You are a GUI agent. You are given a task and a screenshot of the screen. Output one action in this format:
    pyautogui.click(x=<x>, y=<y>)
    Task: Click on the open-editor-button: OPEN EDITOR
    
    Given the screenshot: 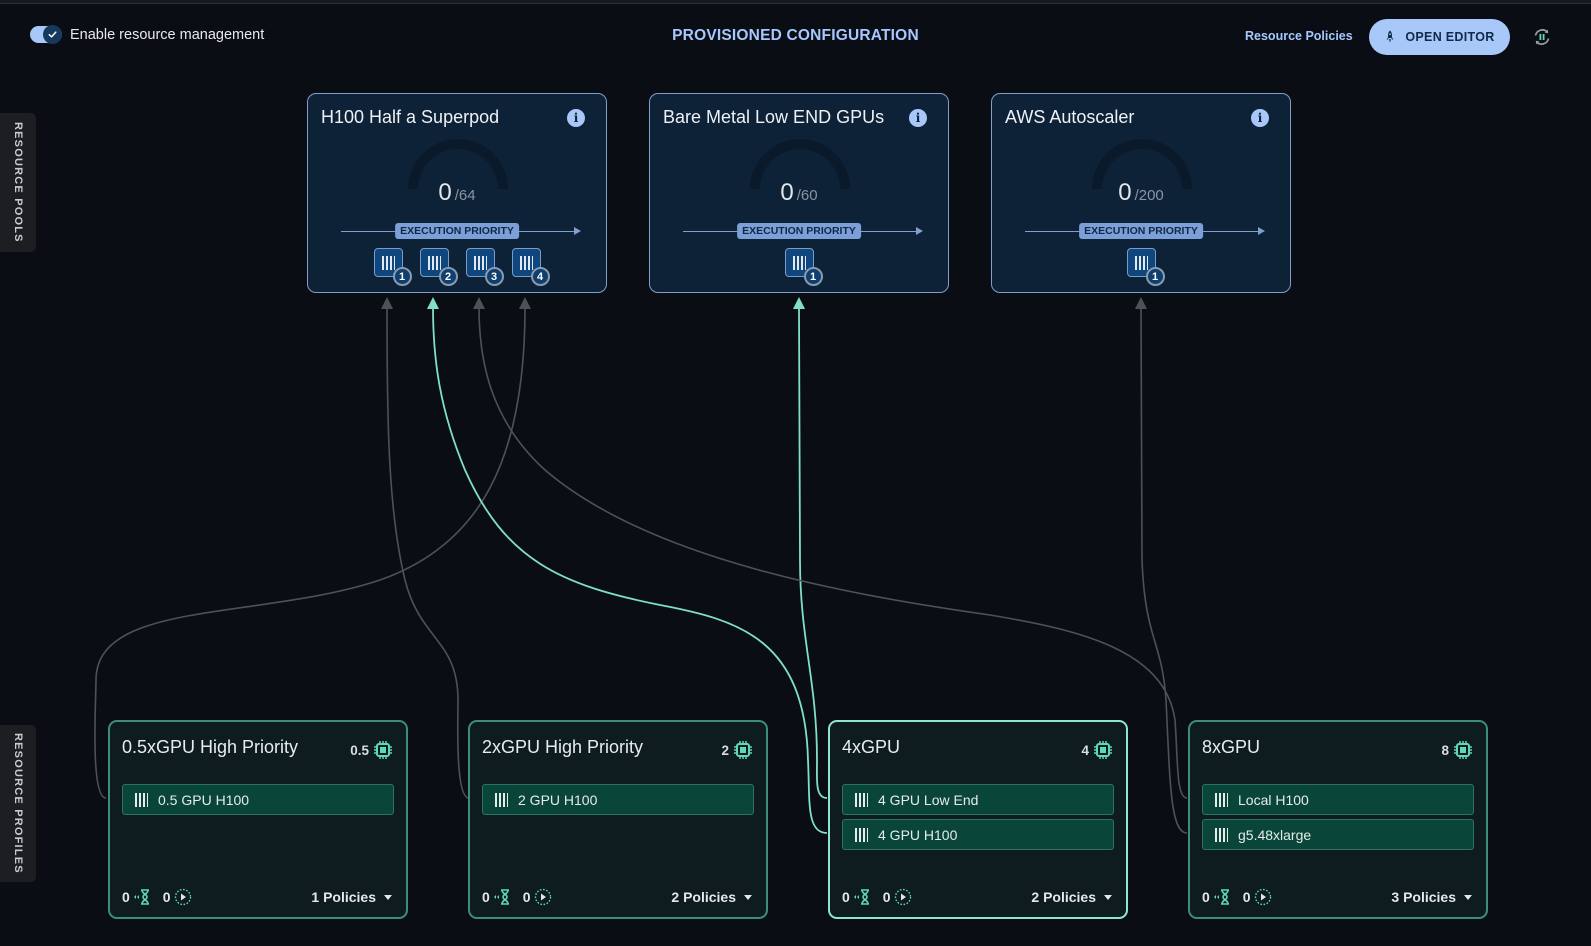 What is the action you would take?
    pyautogui.click(x=1439, y=37)
    